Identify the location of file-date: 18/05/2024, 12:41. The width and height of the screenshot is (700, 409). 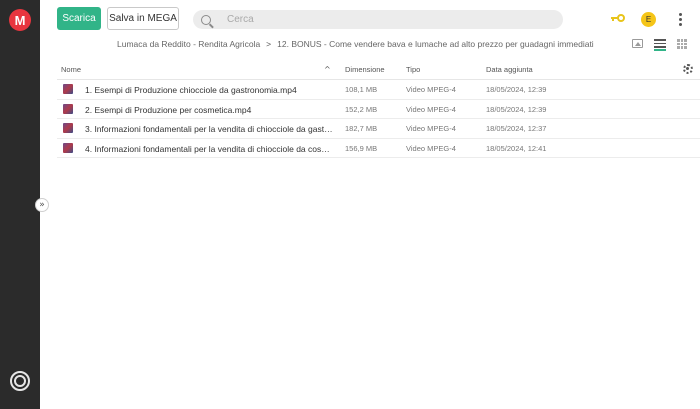
(516, 148).